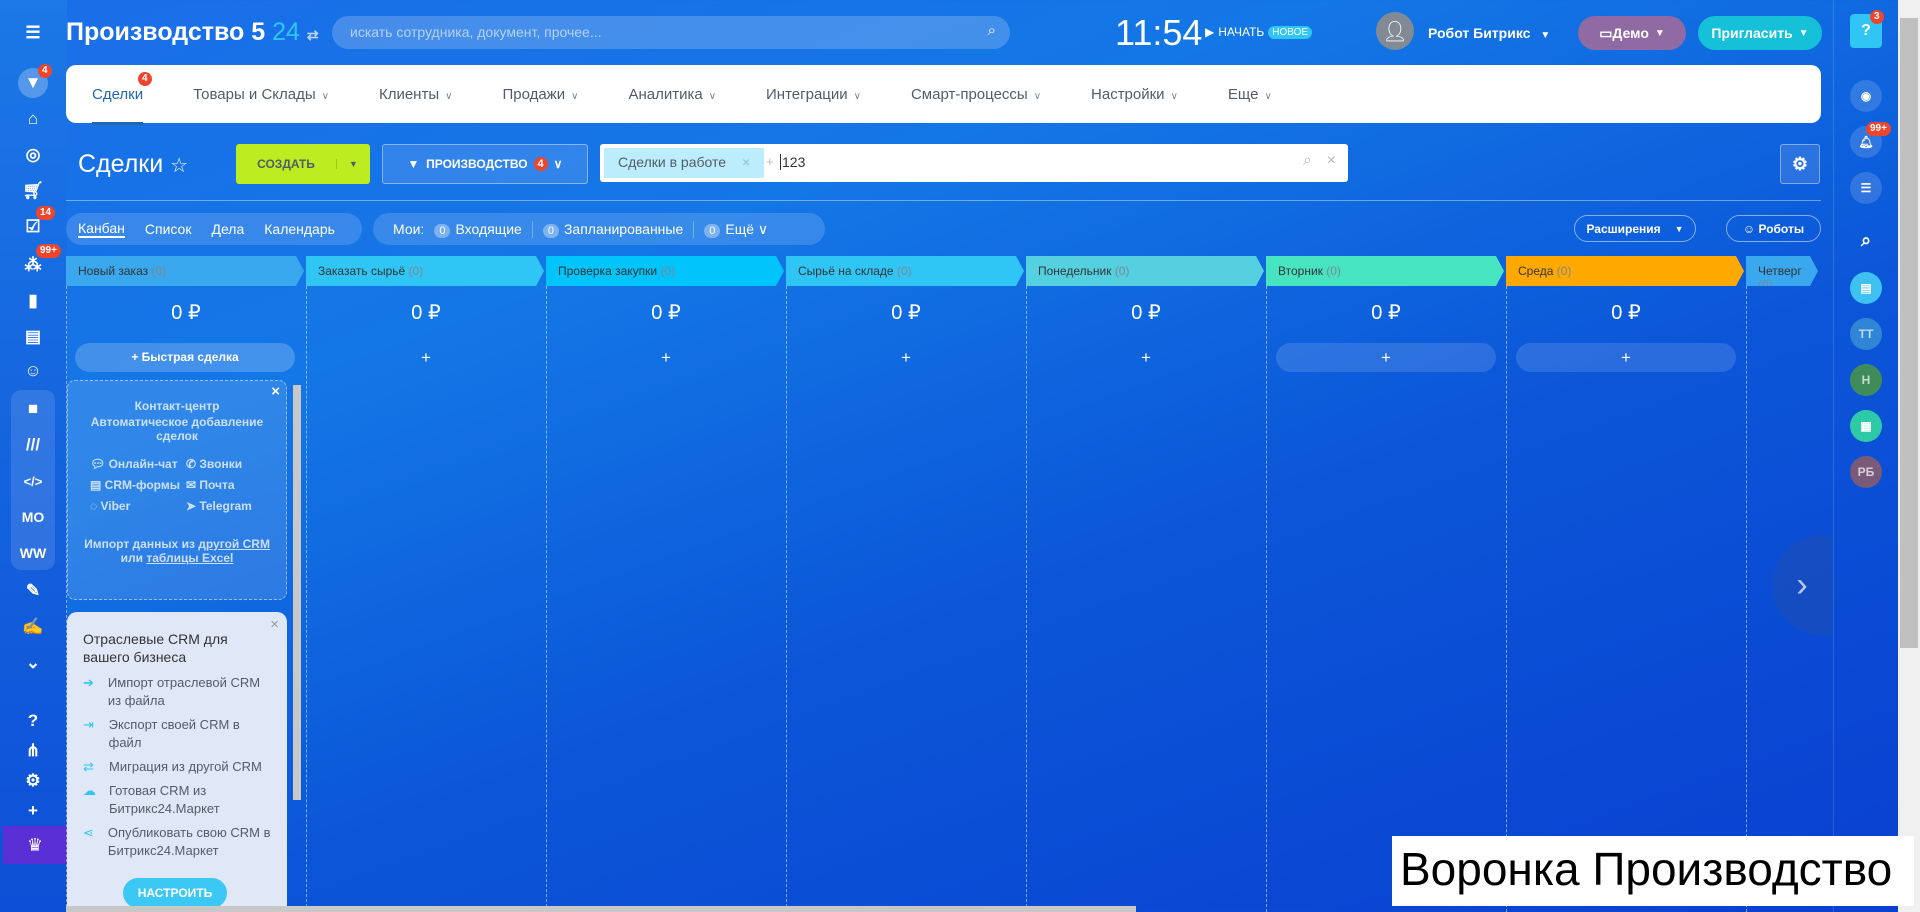  What do you see at coordinates (33, 751) in the screenshot?
I see `structure-icon: ⋔` at bounding box center [33, 751].